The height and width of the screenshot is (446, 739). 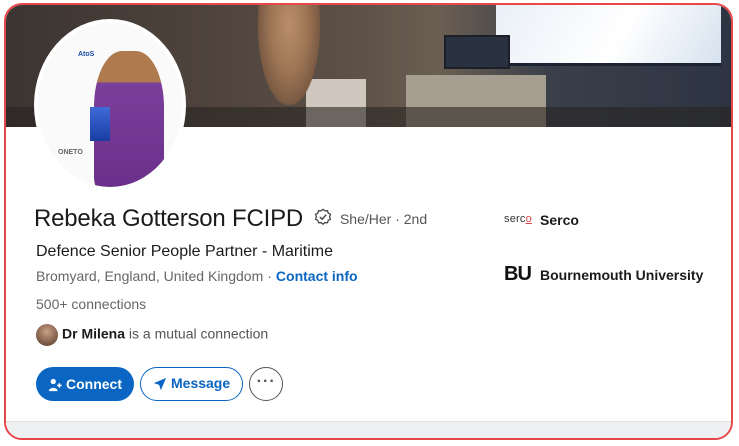 I want to click on org-item-serco: serco Serco, so click(x=603, y=225).